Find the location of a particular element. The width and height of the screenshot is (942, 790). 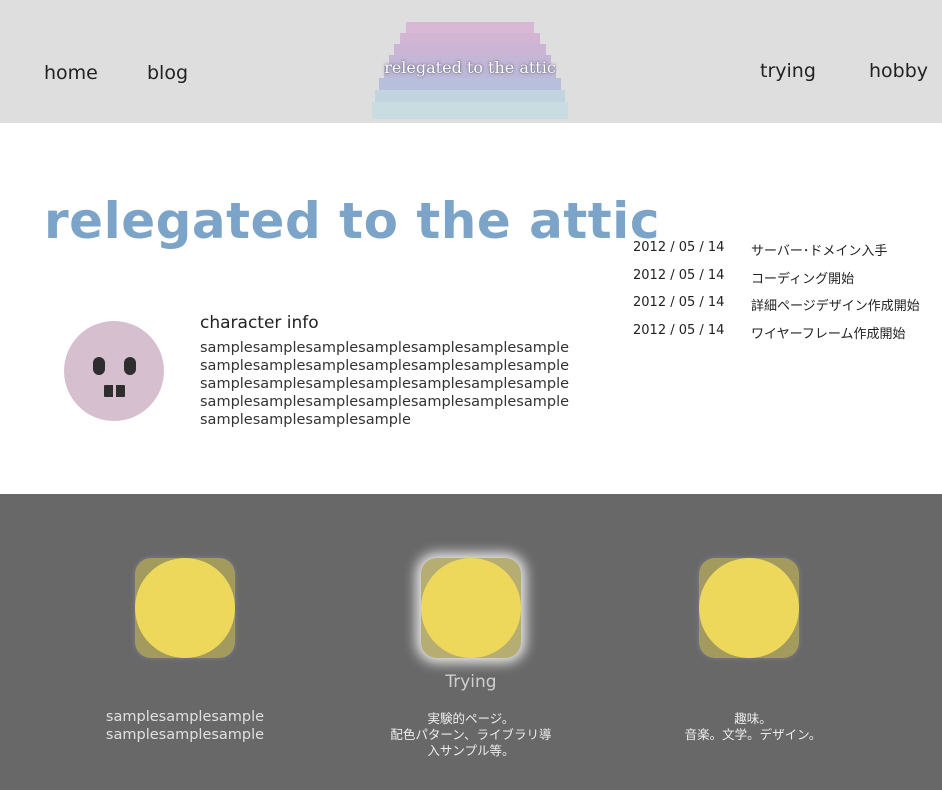

hobby-card-icon is located at coordinates (749, 608).